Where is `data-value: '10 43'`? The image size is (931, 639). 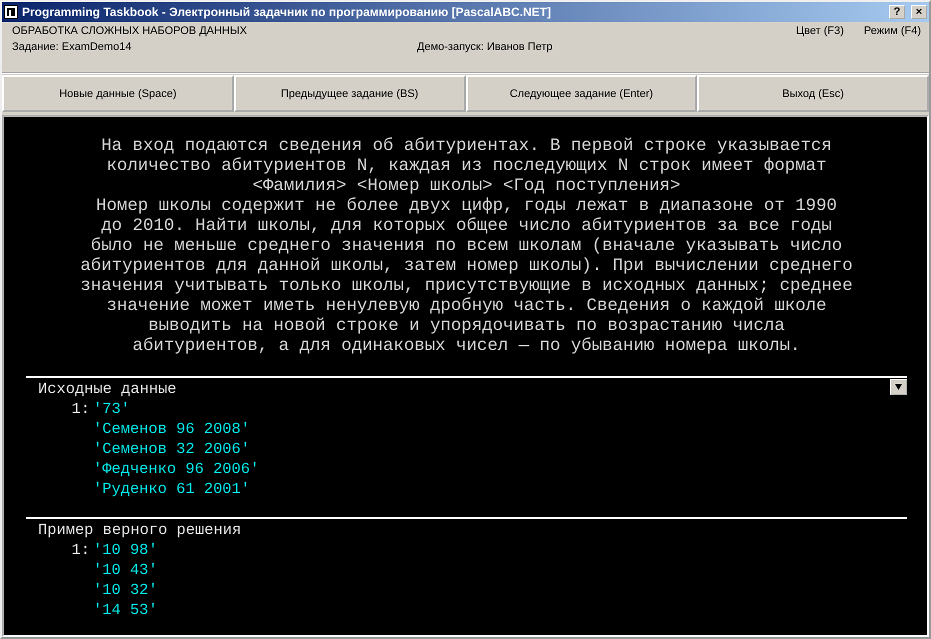 data-value: '10 43' is located at coordinates (125, 570).